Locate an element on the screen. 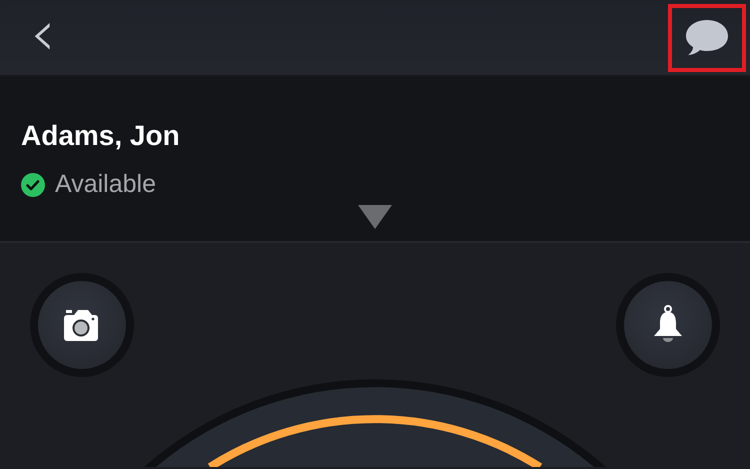  dial-drawing is located at coordinates (375, 423).